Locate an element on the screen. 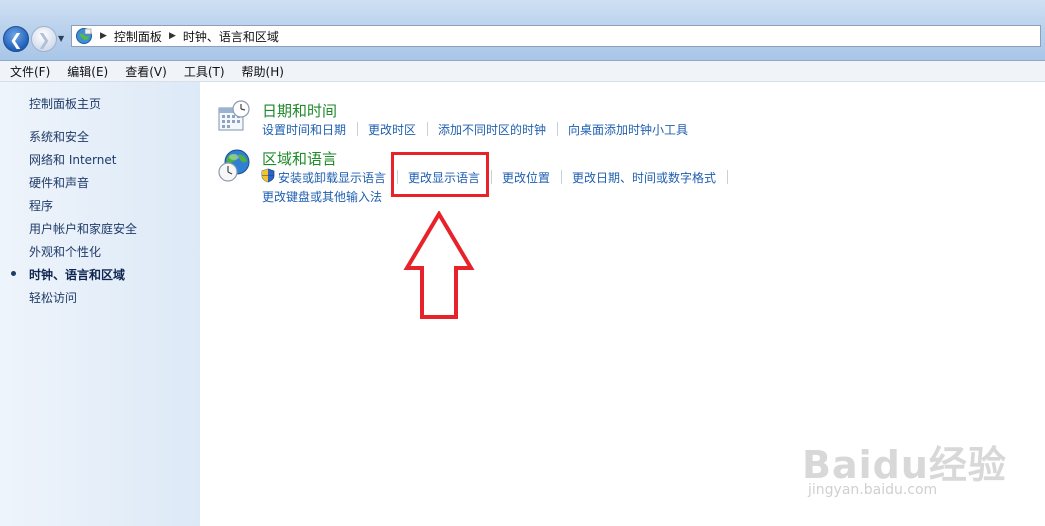 The image size is (1045, 526). control-panel-icon is located at coordinates (84, 36).